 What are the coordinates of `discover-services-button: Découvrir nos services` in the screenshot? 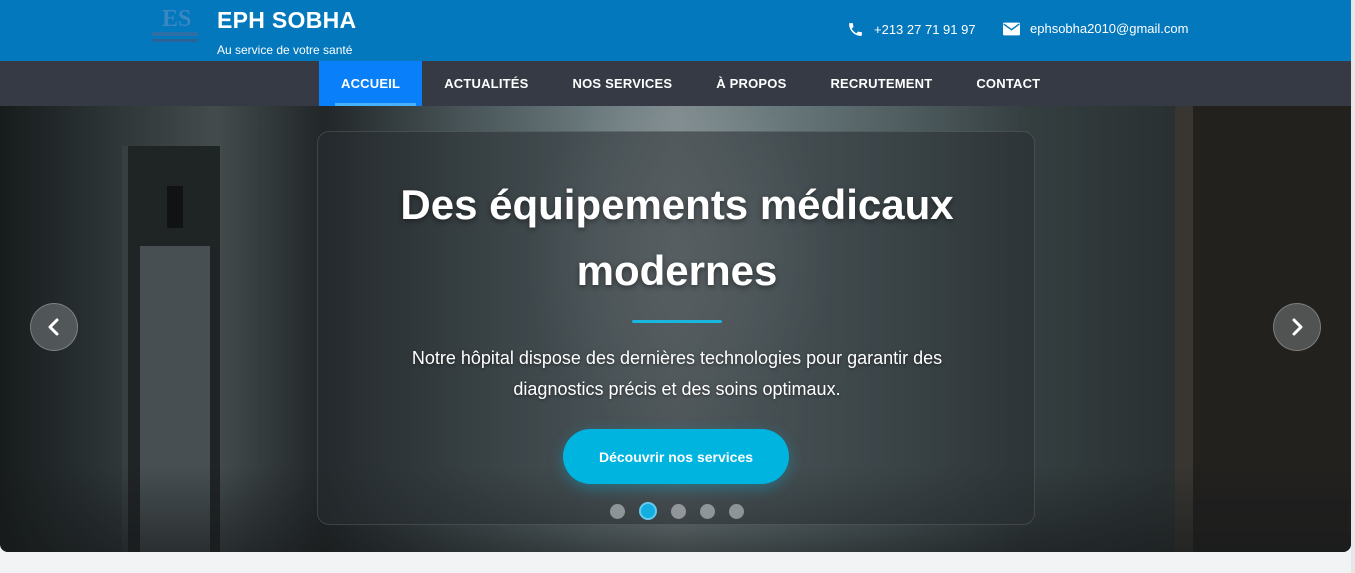 It's located at (676, 456).